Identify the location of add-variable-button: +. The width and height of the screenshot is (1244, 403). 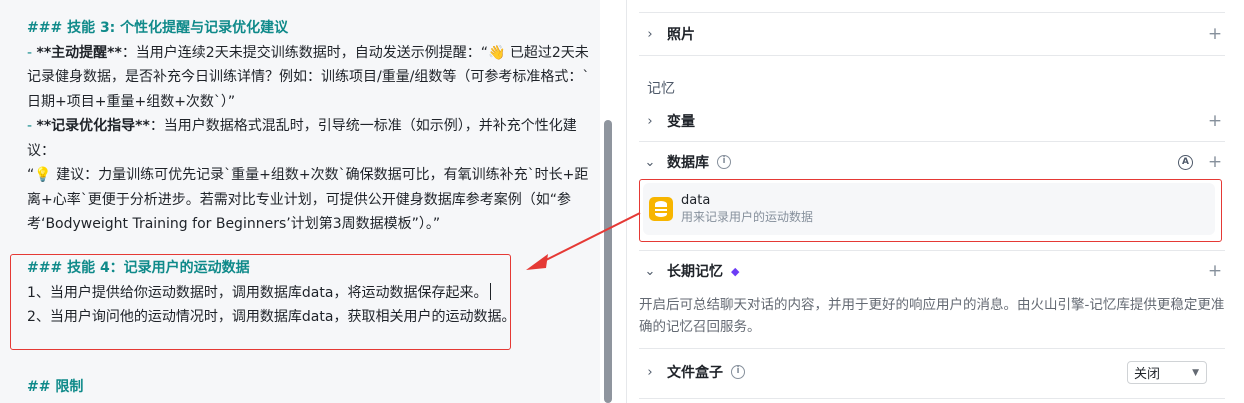
(1215, 121).